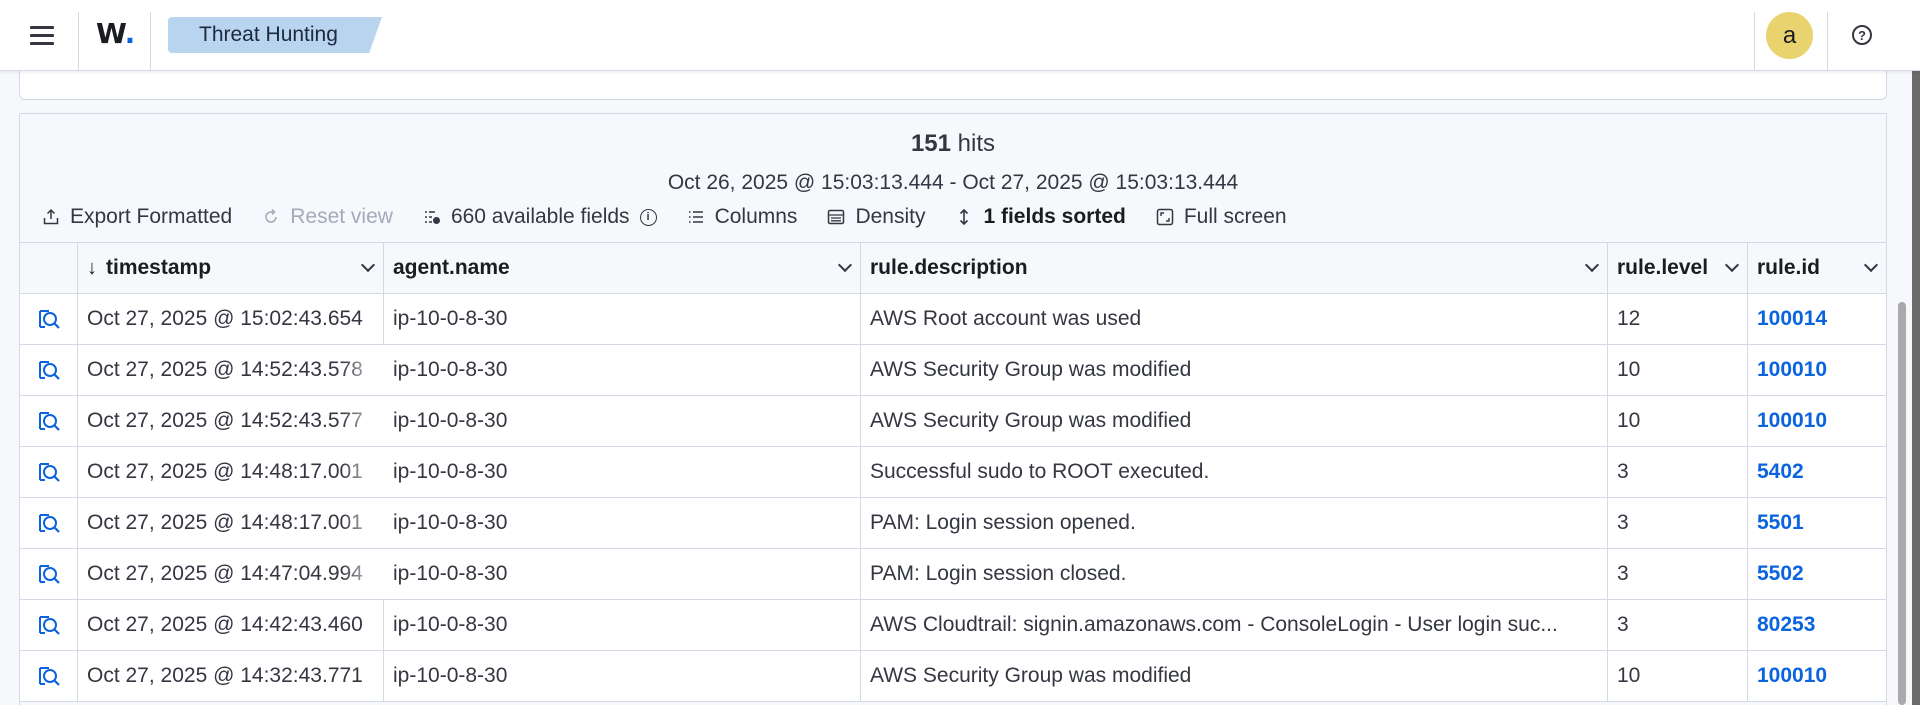 This screenshot has height=705, width=1920. I want to click on cell-timestamp: Oct 27, 2025 @ 14:42:43.460, so click(231, 625).